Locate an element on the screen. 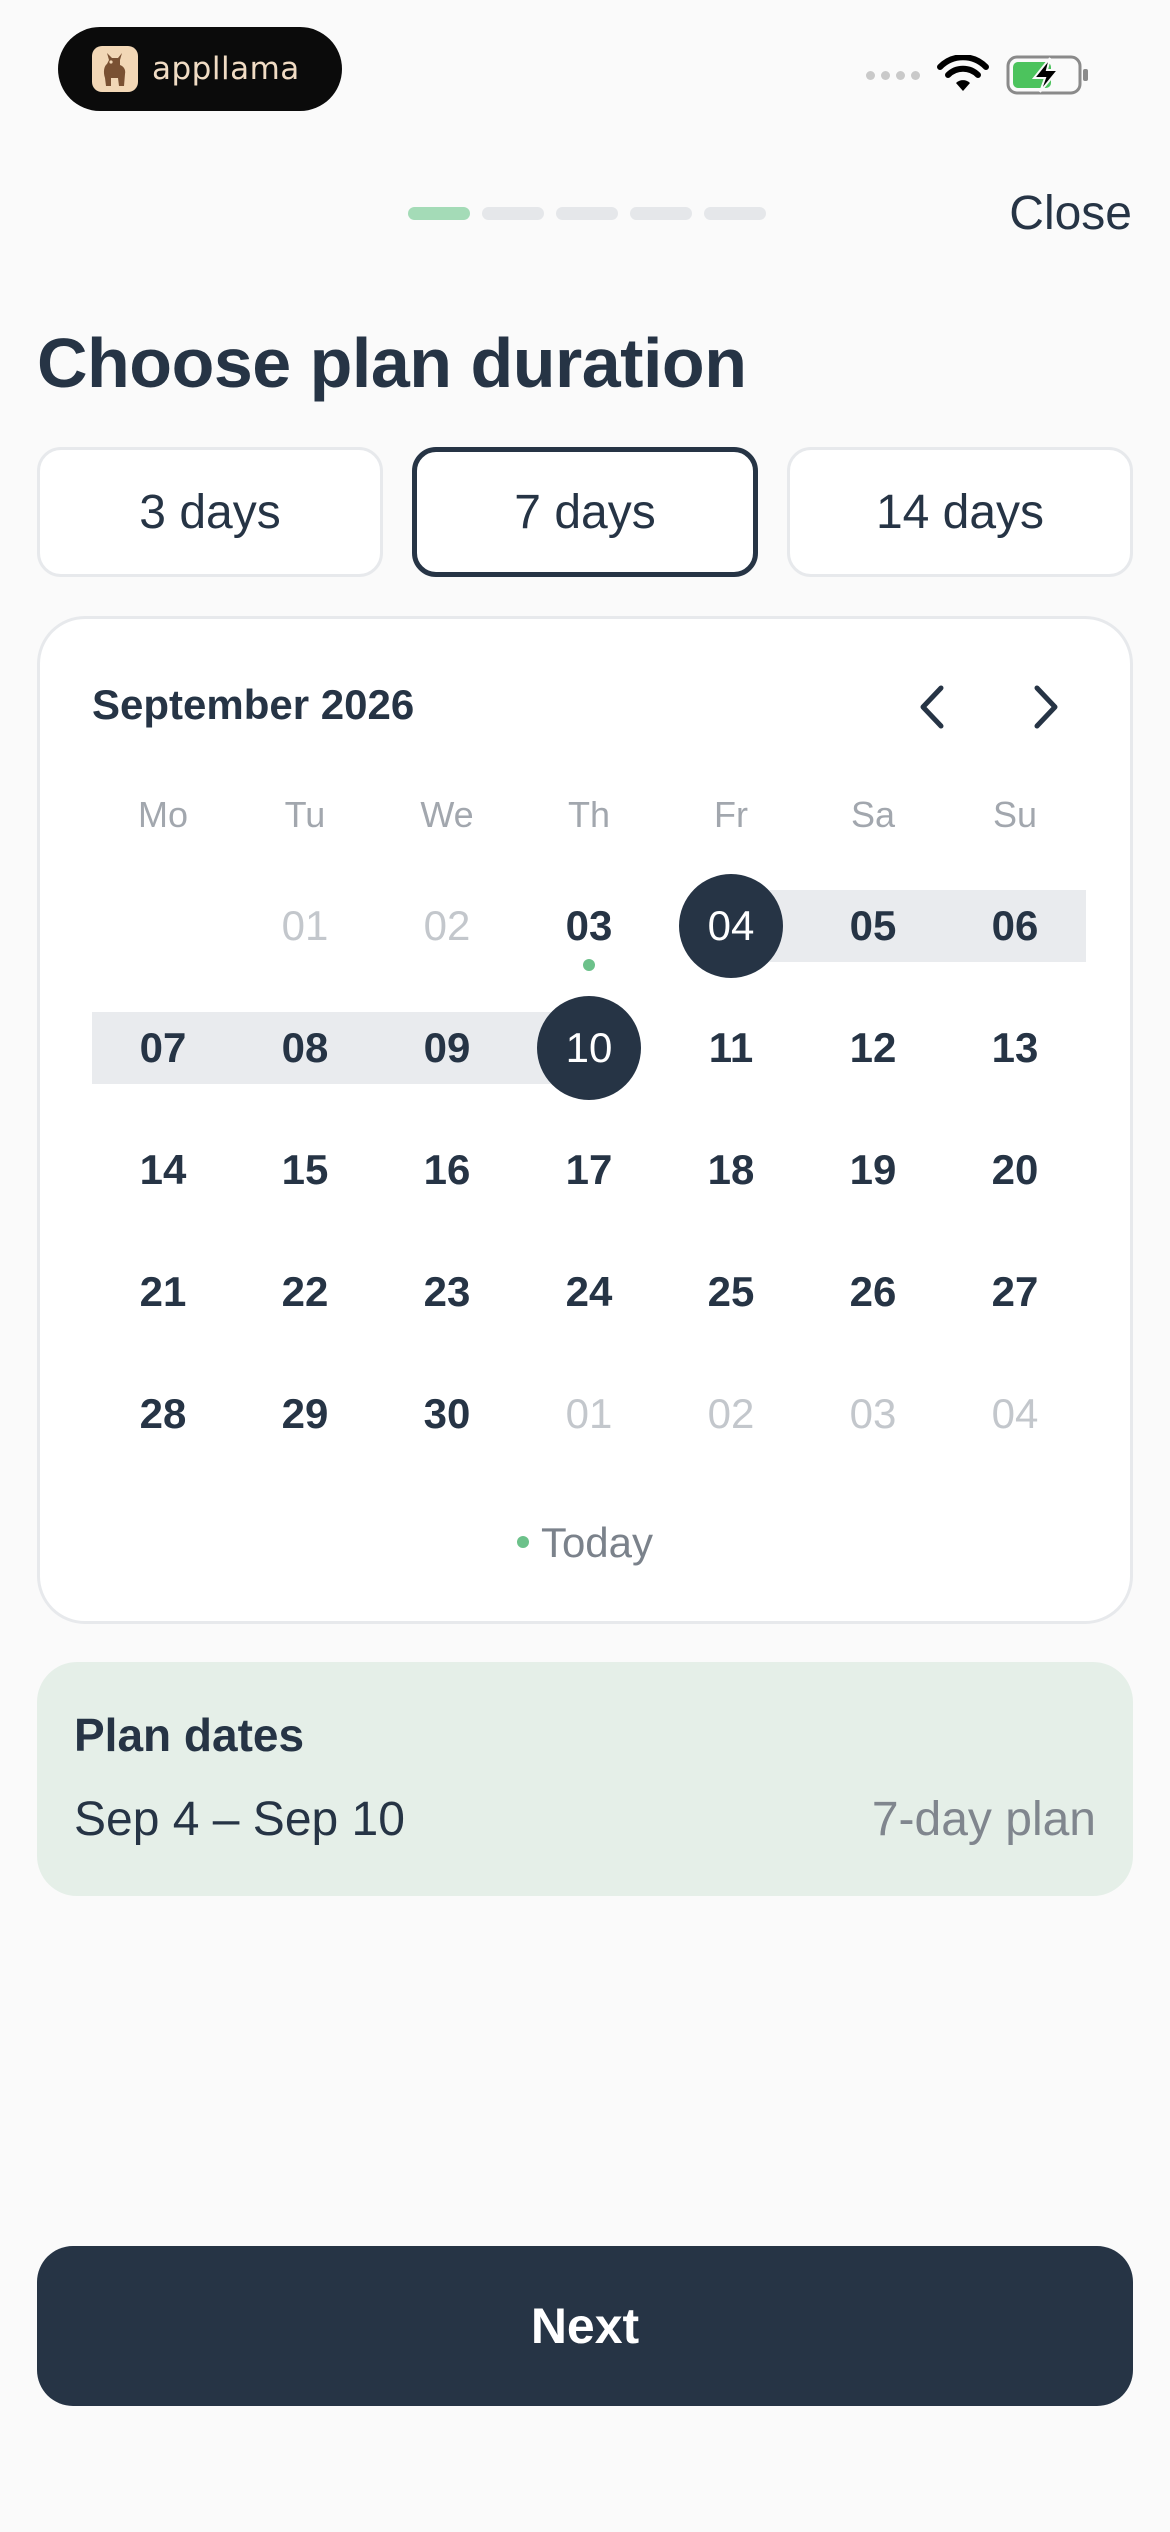  calendar-day-number: 10 is located at coordinates (589, 1048).